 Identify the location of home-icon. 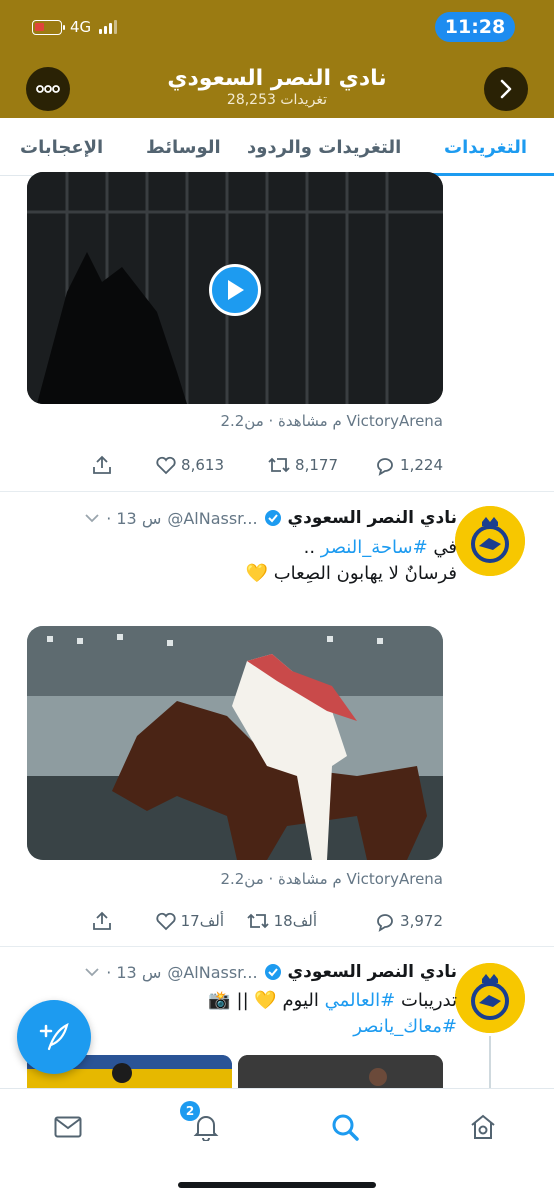
(483, 1126).